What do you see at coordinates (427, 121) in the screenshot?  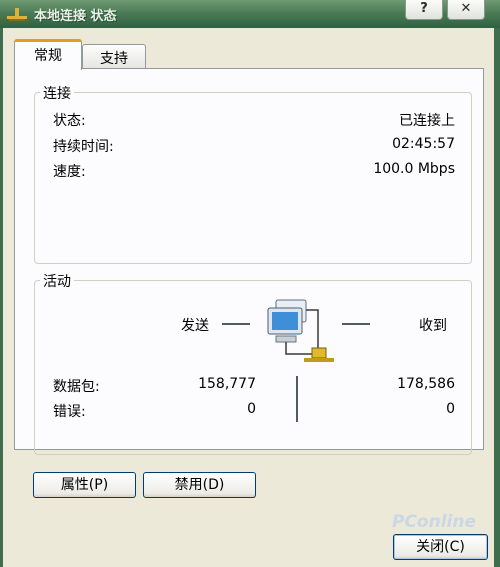 I see `status-value: 已连接上` at bounding box center [427, 121].